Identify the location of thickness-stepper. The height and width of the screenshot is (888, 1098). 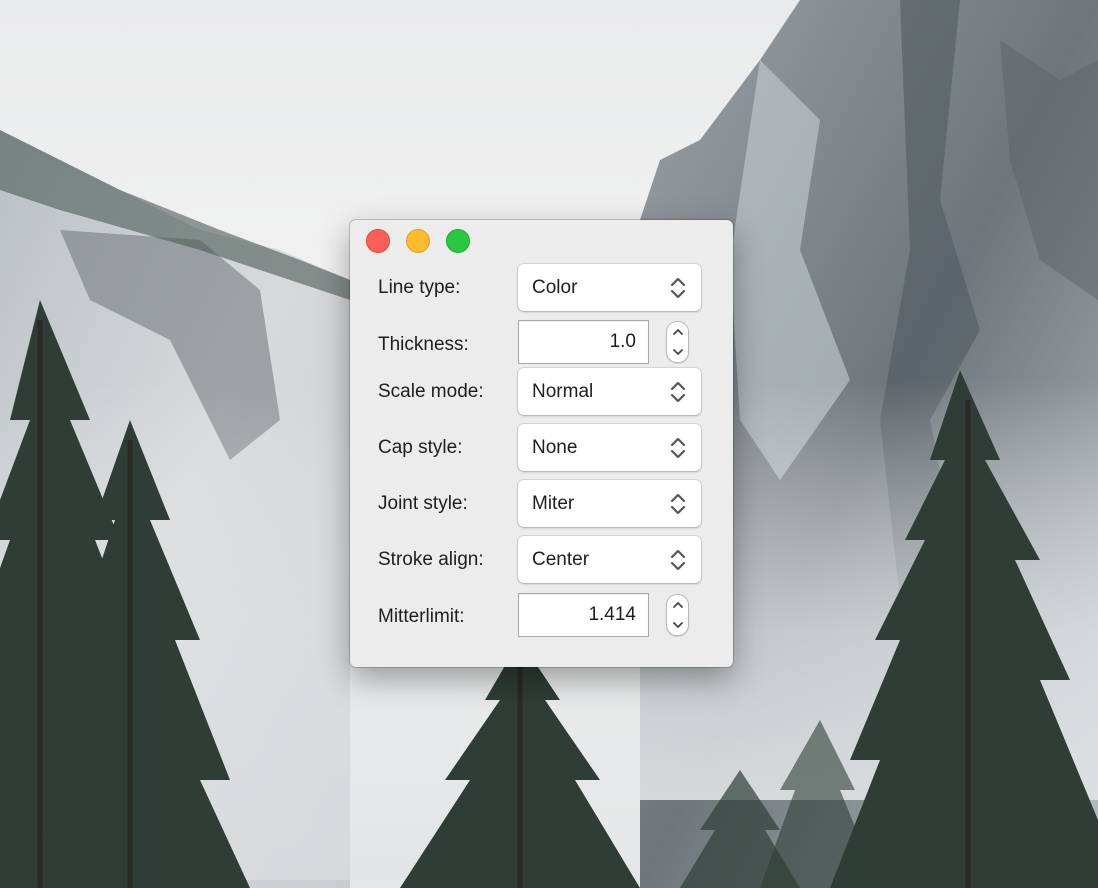
(677, 342).